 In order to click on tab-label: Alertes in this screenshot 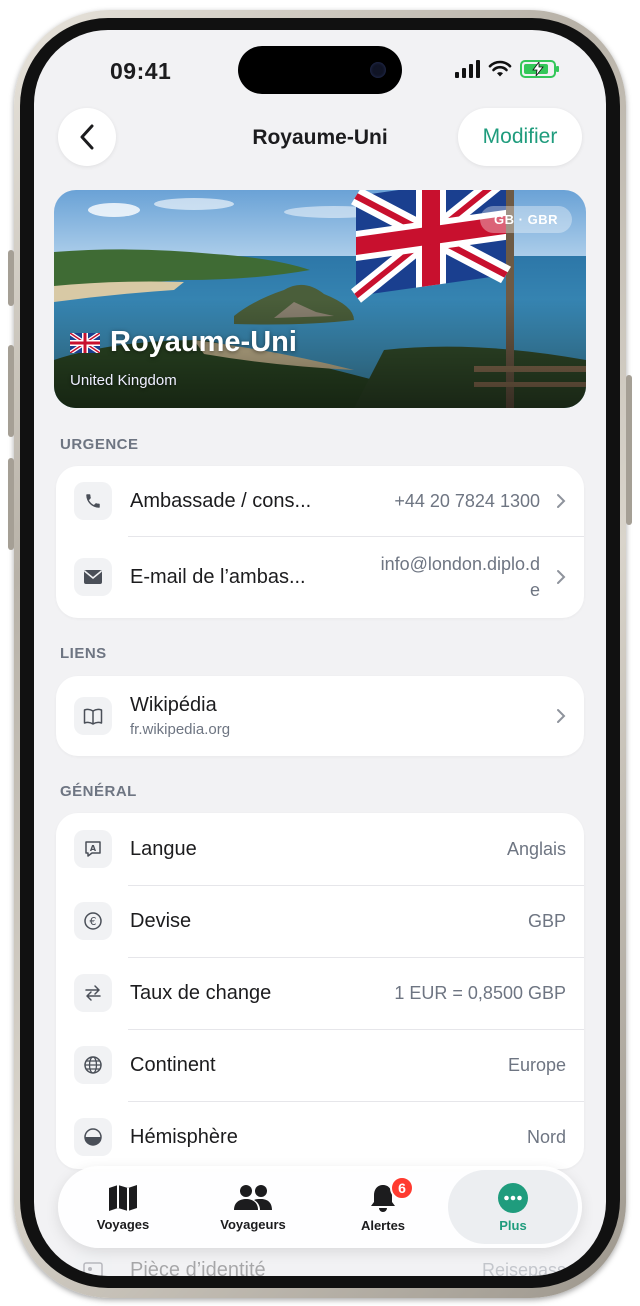, I will do `click(383, 1225)`.